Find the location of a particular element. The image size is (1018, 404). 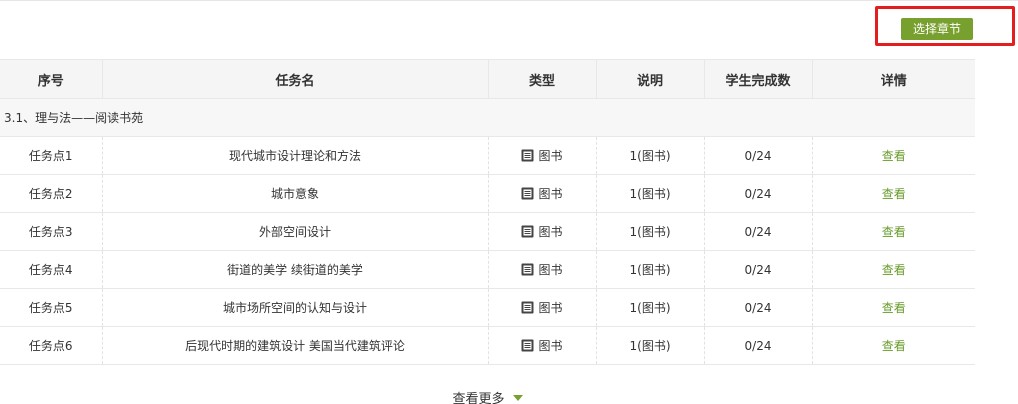

view-more-label: 查看更多 is located at coordinates (478, 398).